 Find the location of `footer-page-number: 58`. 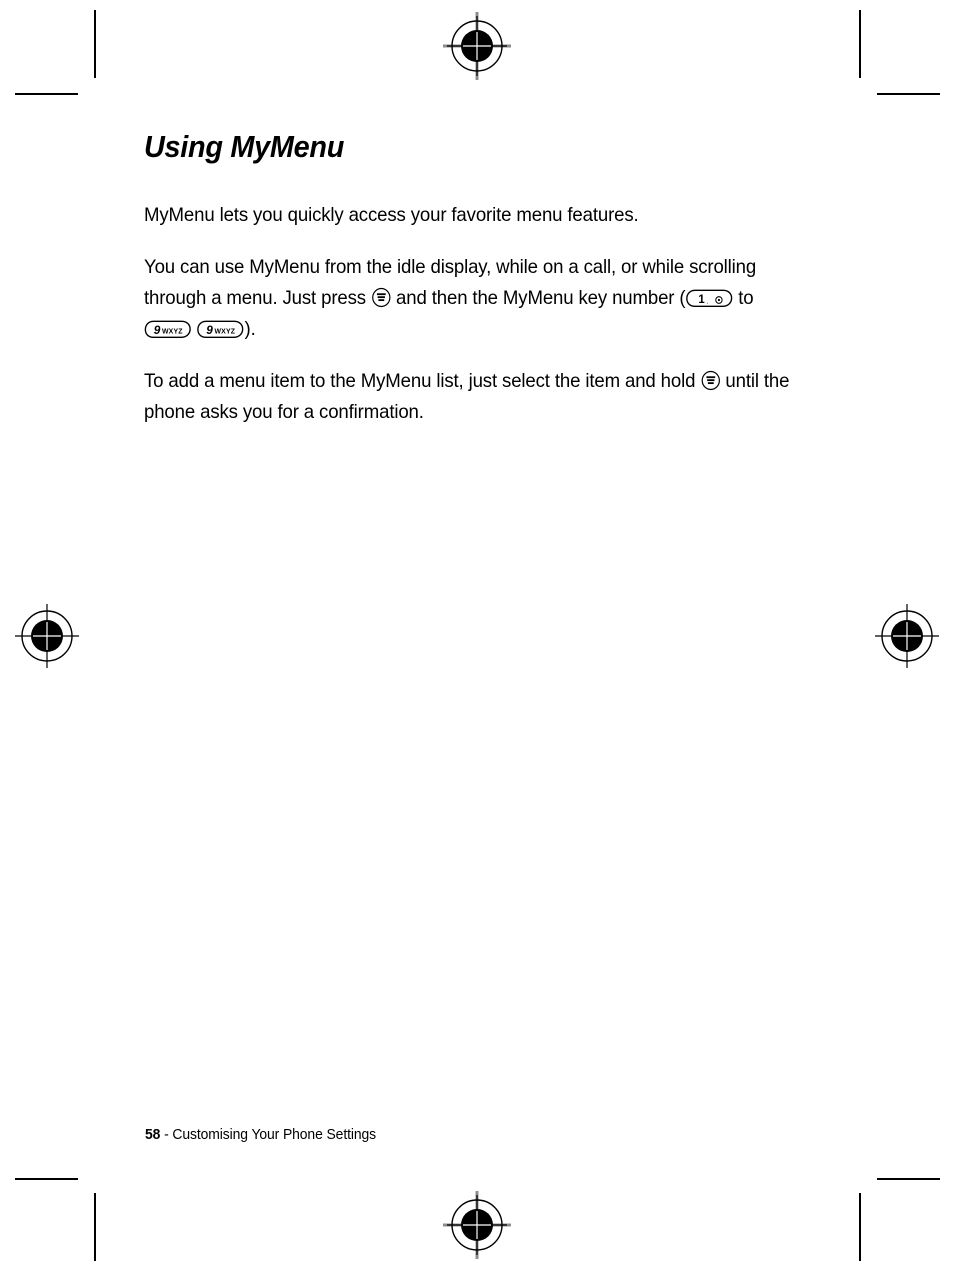

footer-page-number: 58 is located at coordinates (153, 1135).